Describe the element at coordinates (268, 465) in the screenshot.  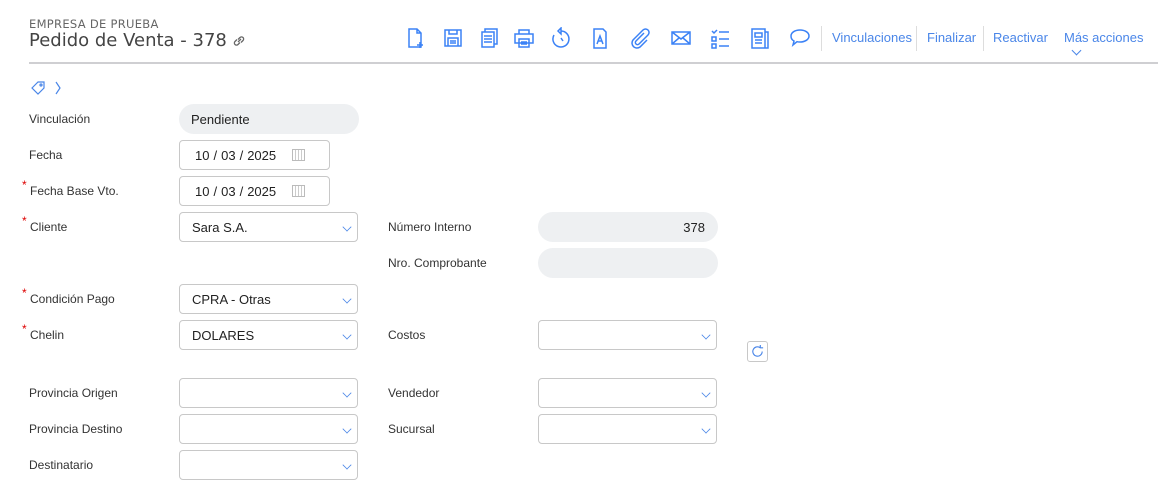
I see `destinatario-select` at that location.